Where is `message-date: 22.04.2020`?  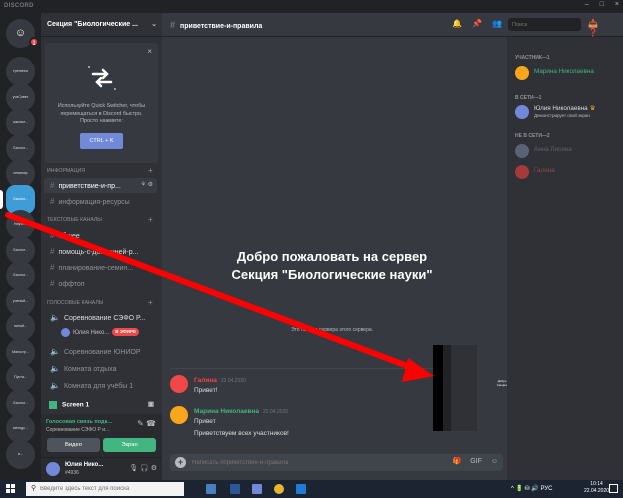 message-date: 22.04.2020 is located at coordinates (275, 412).